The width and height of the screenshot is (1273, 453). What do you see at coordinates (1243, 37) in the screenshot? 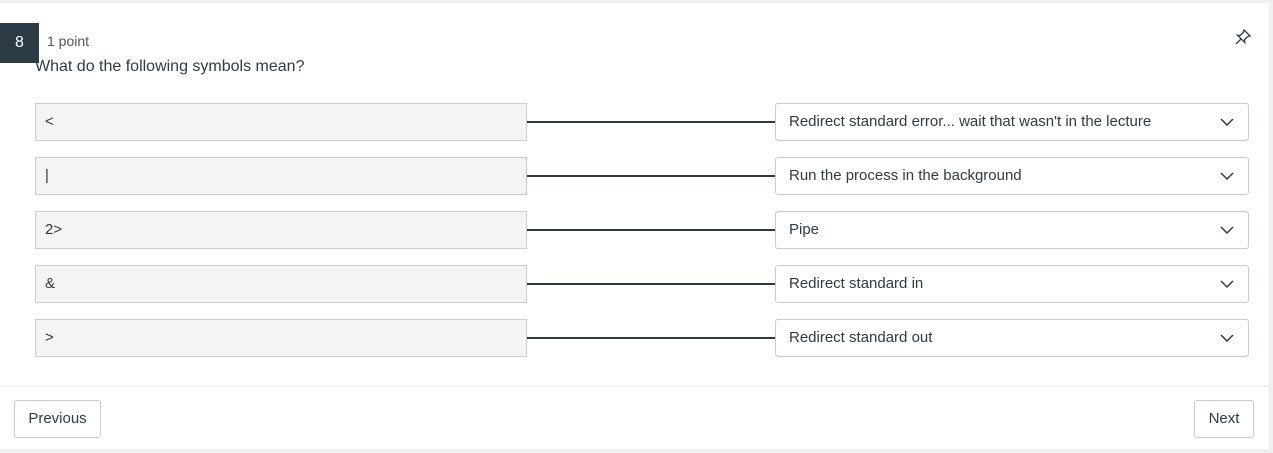
I see `pin-icon` at bounding box center [1243, 37].